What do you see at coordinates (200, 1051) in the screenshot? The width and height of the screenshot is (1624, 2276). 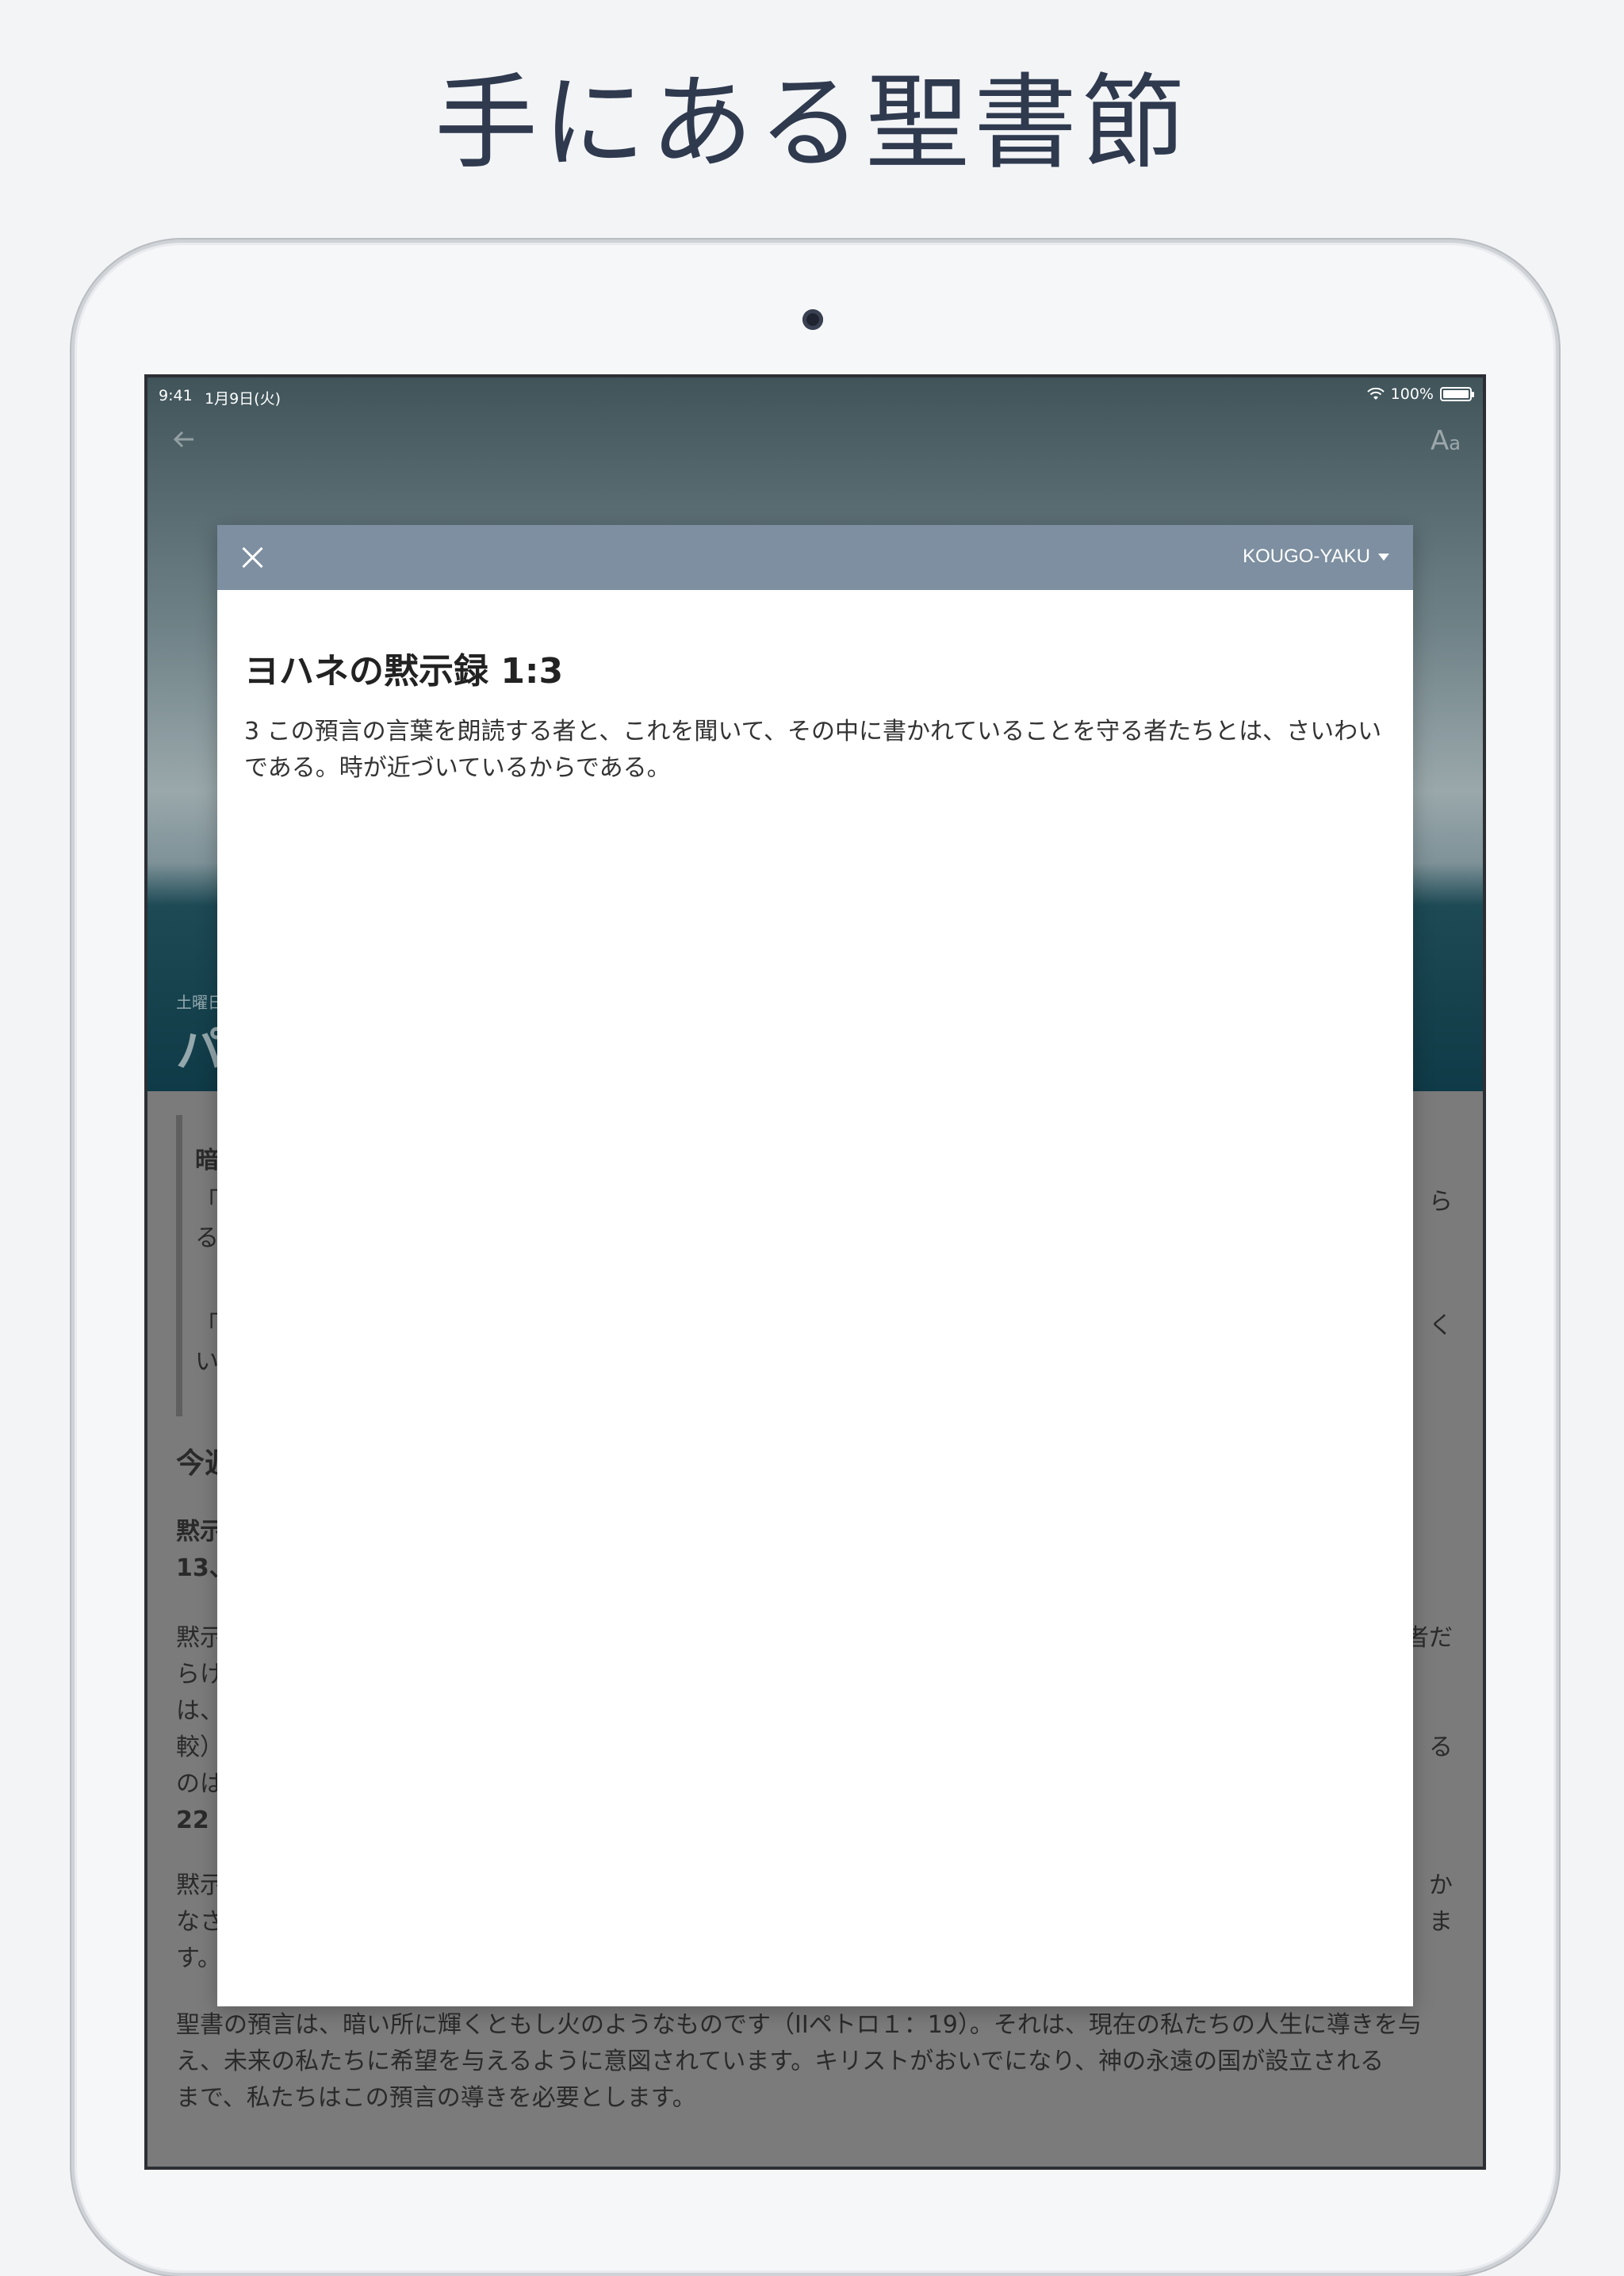 I see `lesson-title: パ` at bounding box center [200, 1051].